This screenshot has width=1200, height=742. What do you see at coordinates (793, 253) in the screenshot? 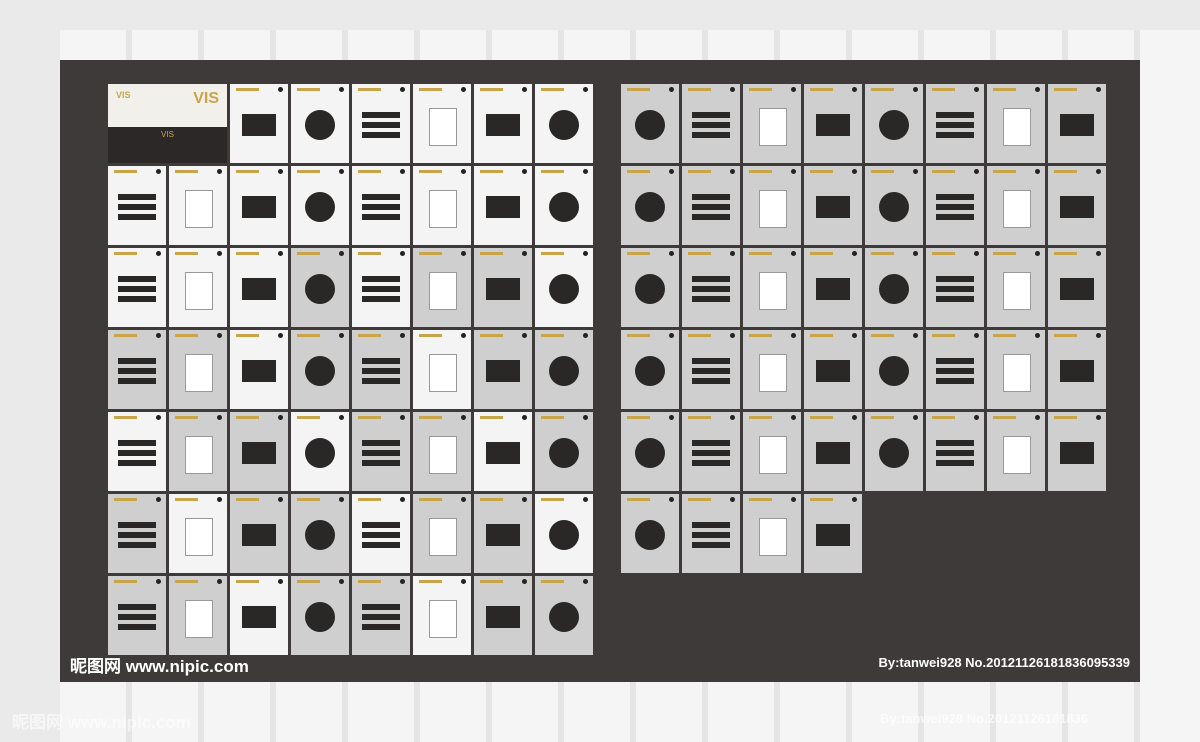
I see `page-logo-dot` at bounding box center [793, 253].